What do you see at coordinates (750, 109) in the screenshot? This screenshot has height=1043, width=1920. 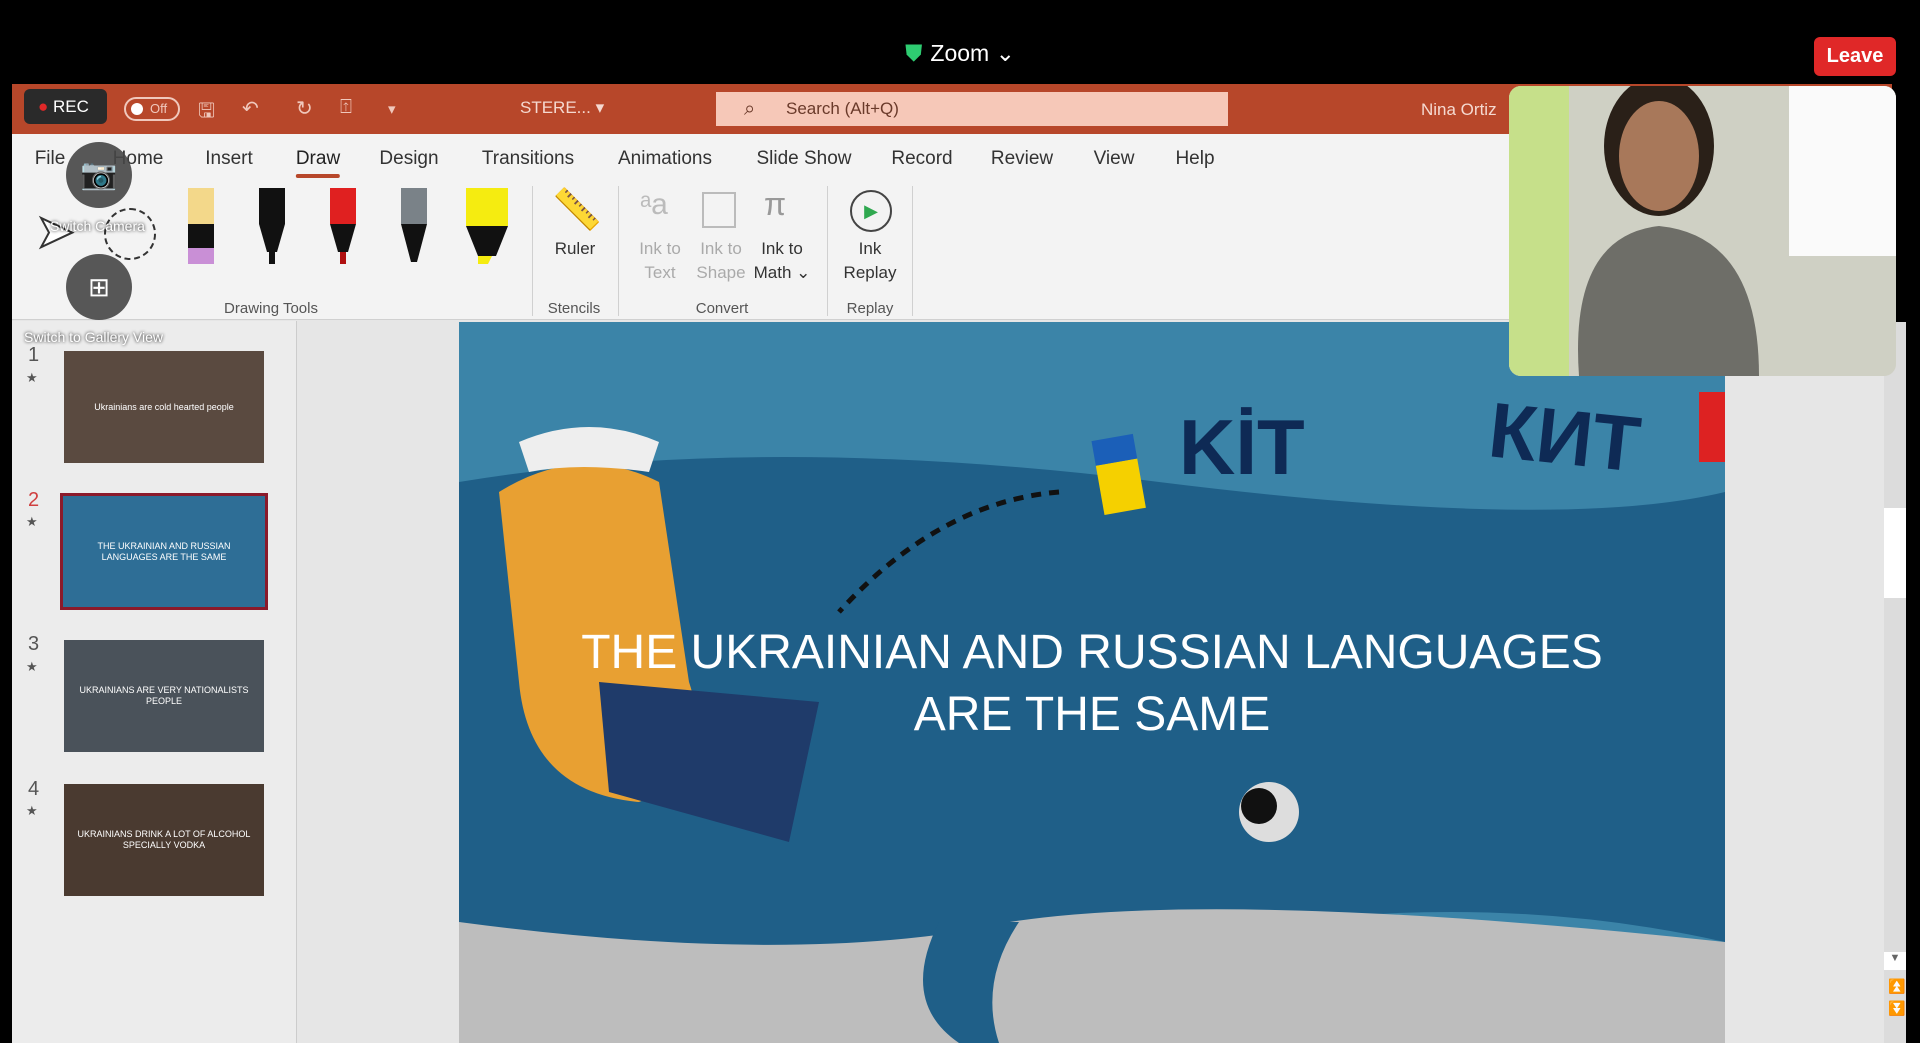 I see `search-icon: ⌕` at bounding box center [750, 109].